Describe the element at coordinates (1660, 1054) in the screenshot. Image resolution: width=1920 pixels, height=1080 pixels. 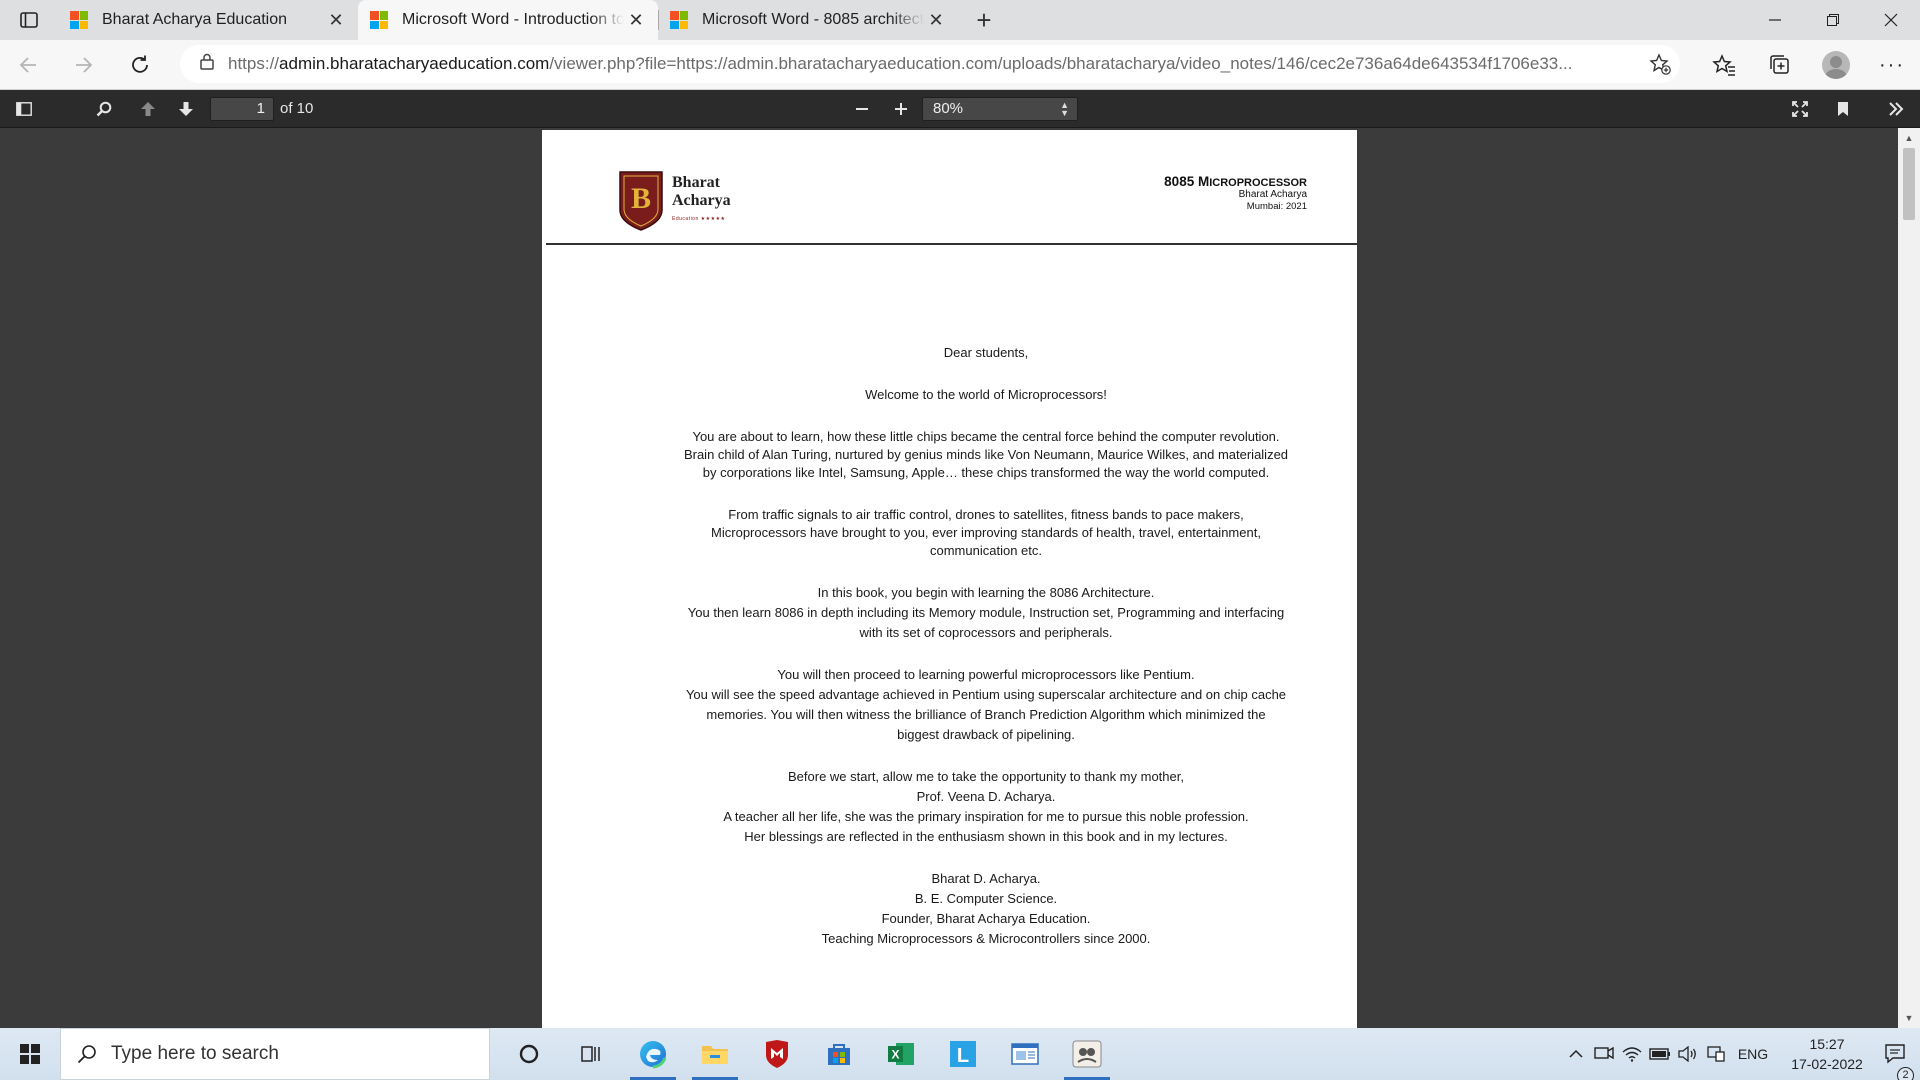
I see `tray-battery` at that location.